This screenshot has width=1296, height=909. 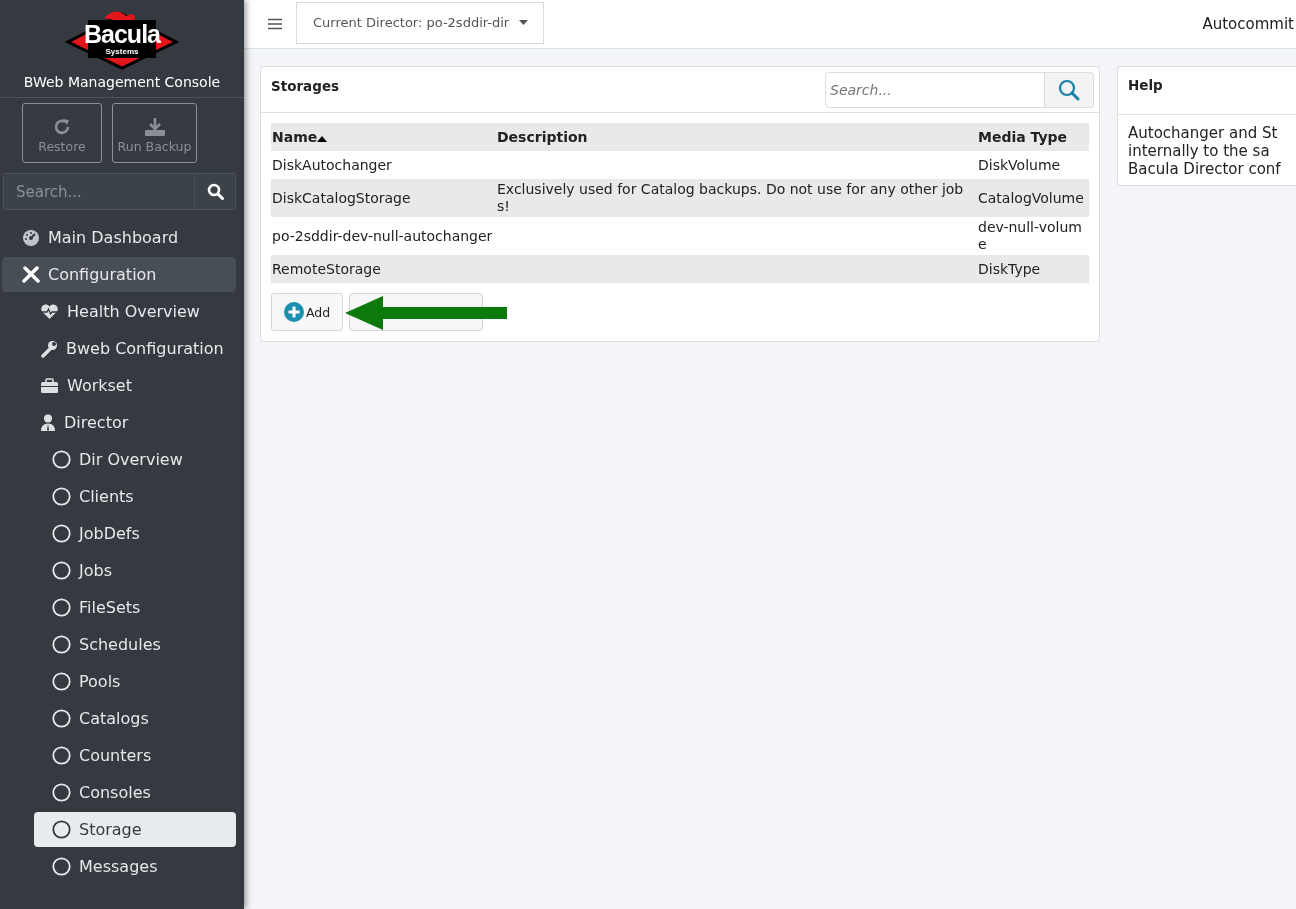 What do you see at coordinates (420, 22) in the screenshot?
I see `director-dropdown: Current Director: po-2sddir-dir` at bounding box center [420, 22].